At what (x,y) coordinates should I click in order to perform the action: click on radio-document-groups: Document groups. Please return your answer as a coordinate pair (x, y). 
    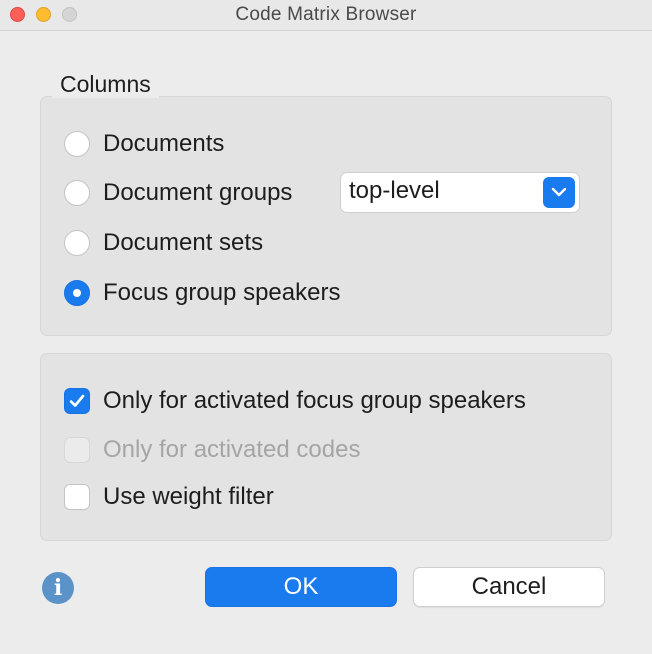
    Looking at the image, I should click on (178, 193).